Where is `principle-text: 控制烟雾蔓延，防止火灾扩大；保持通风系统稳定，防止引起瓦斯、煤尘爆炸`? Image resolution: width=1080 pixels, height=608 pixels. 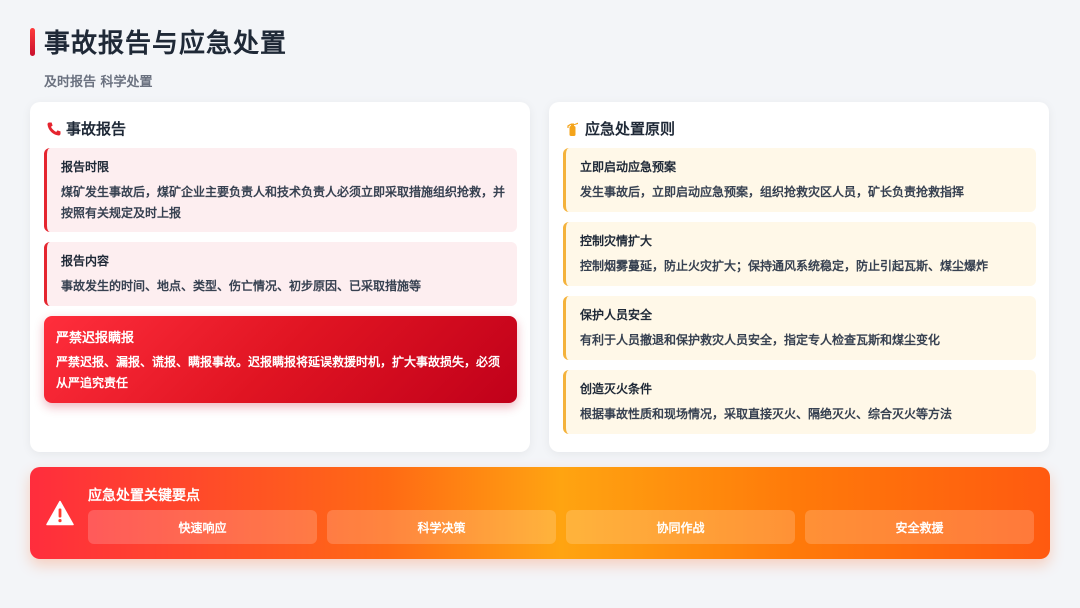
principle-text: 控制烟雾蔓延，防止火灾扩大；保持通风系统稳定，防止引起瓦斯、煤尘爆炸 is located at coordinates (784, 266).